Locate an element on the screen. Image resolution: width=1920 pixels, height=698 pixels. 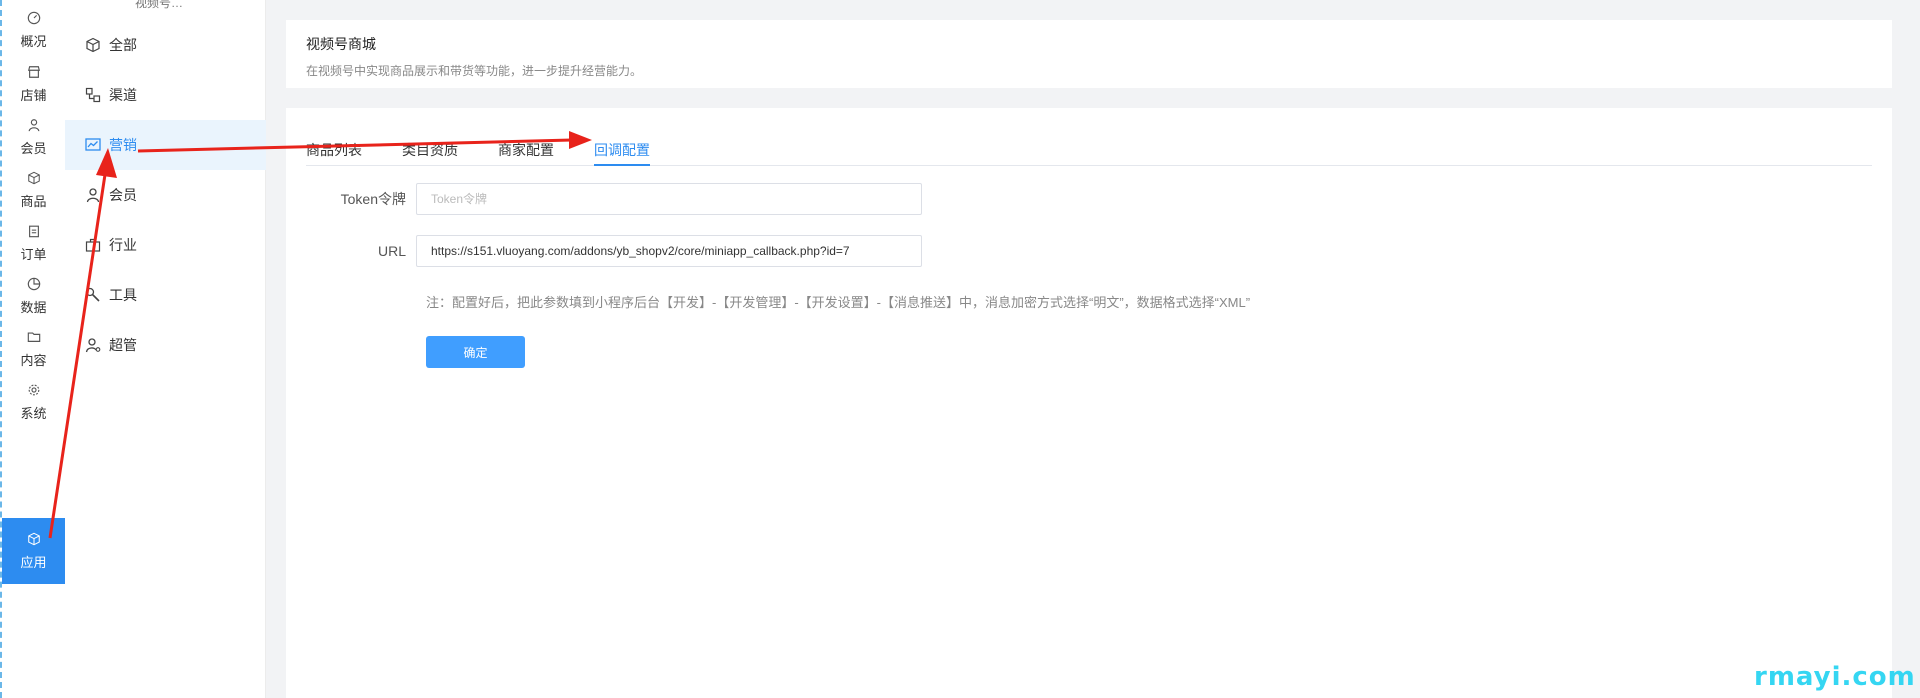
sidebar-item-channel: 渠道 is located at coordinates (165, 95).